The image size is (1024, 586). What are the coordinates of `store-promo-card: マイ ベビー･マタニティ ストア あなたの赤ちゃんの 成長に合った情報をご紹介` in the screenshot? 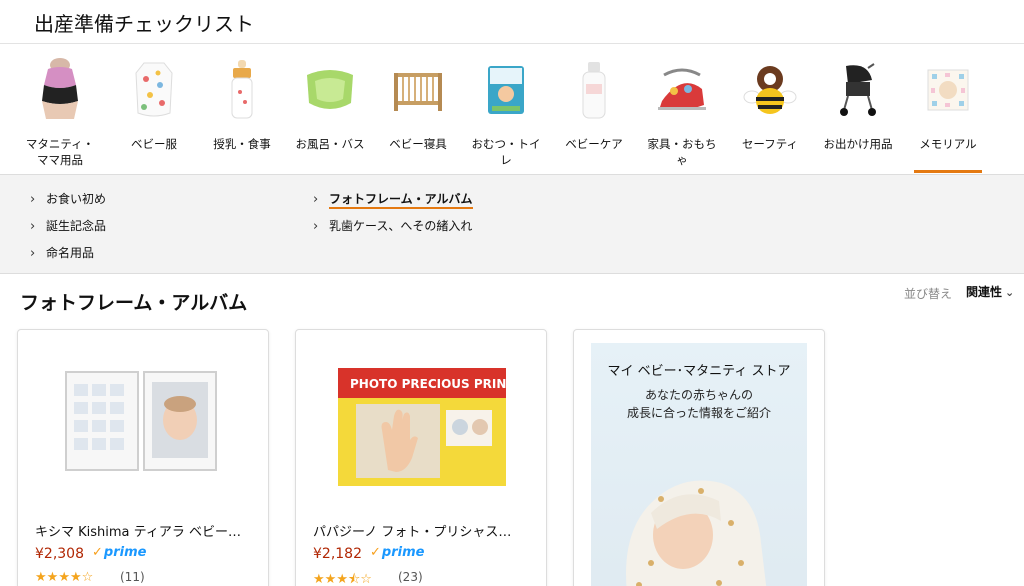 It's located at (699, 457).